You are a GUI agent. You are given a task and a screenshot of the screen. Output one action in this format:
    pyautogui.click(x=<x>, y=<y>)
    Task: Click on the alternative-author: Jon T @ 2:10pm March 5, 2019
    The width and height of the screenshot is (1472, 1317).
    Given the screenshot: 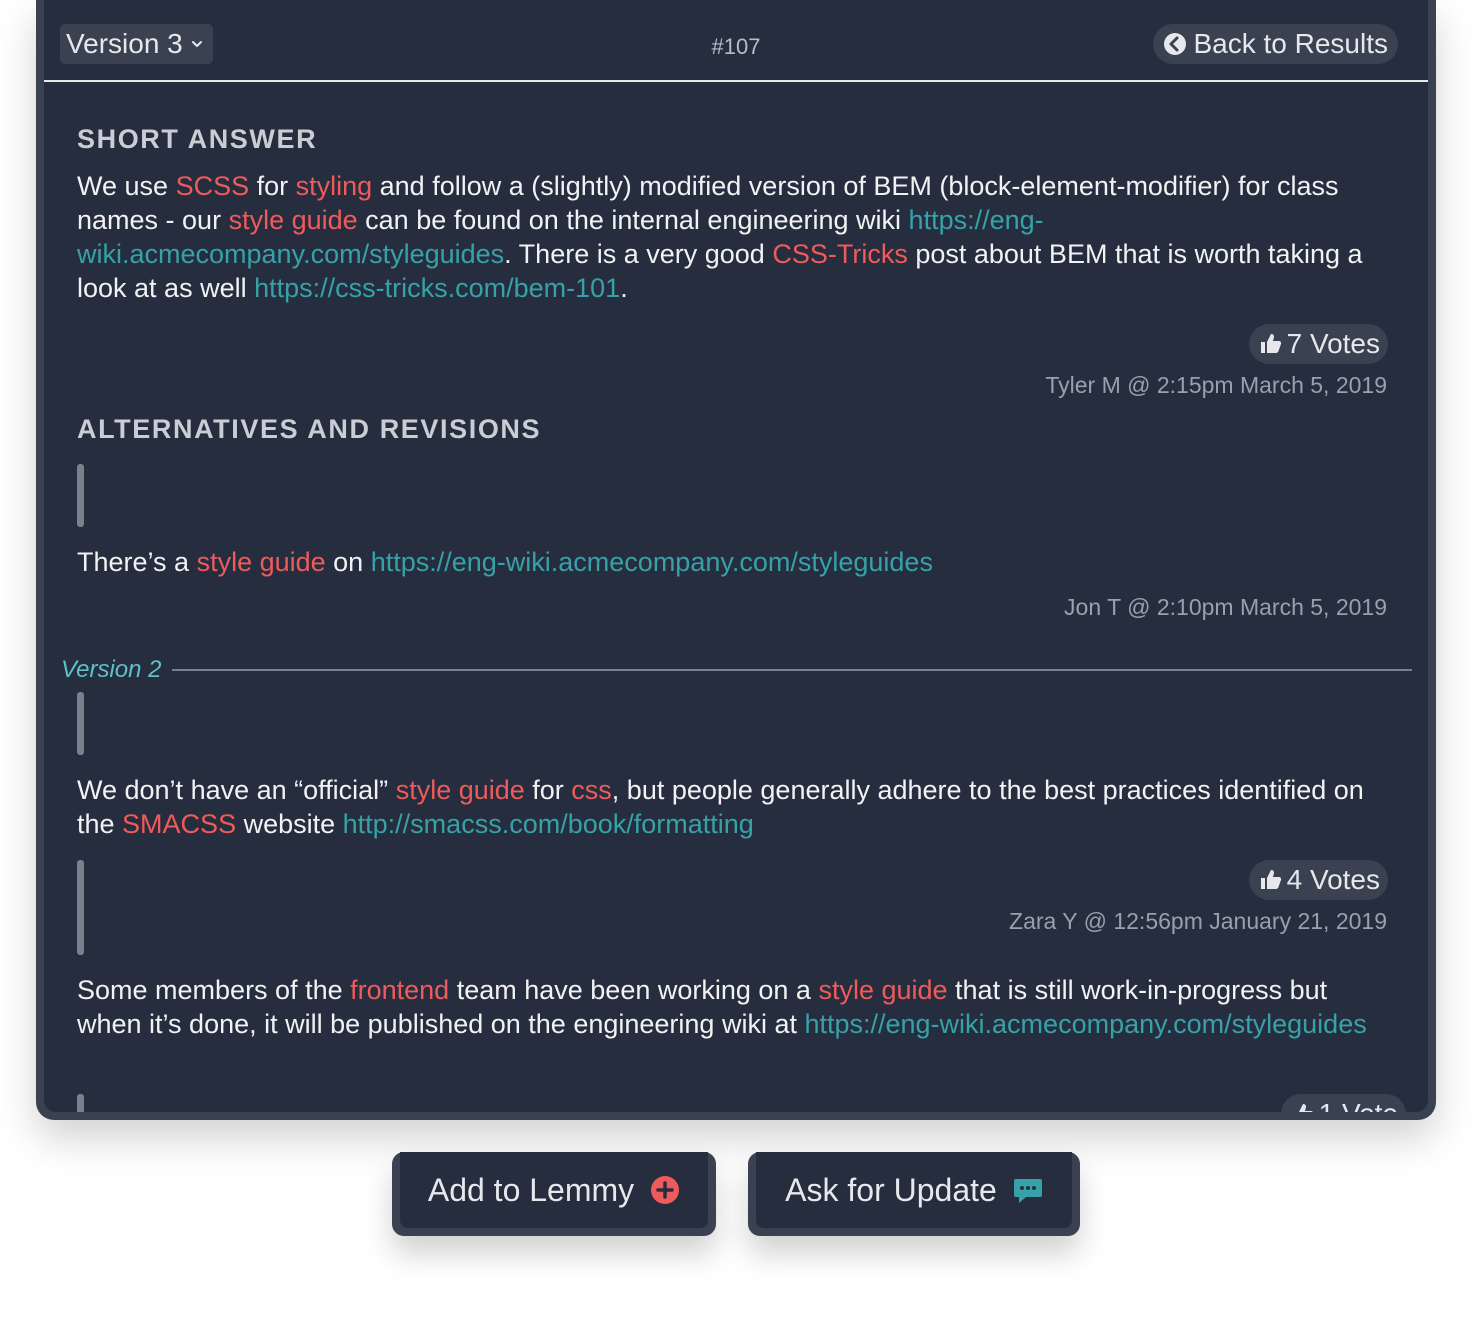 What is the action you would take?
    pyautogui.click(x=1225, y=607)
    